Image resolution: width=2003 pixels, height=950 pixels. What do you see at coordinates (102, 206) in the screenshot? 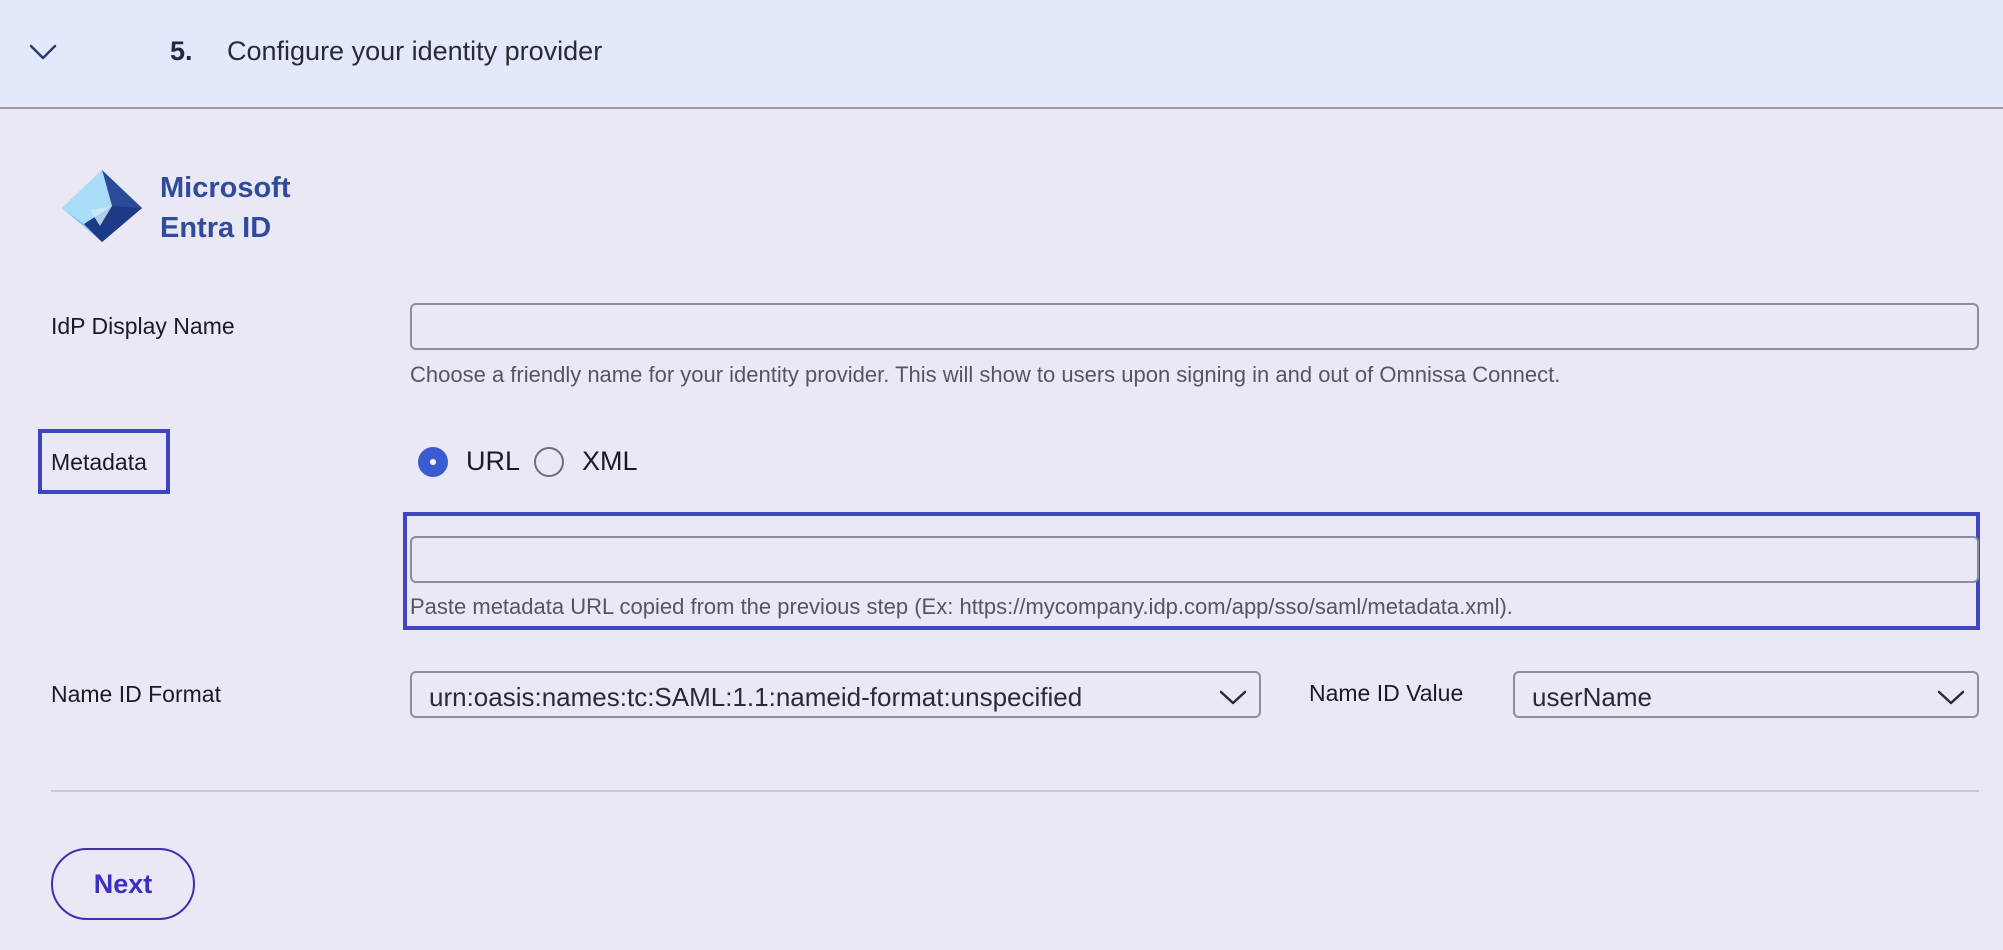
I see `microsoft-entra-id-logo-icon` at bounding box center [102, 206].